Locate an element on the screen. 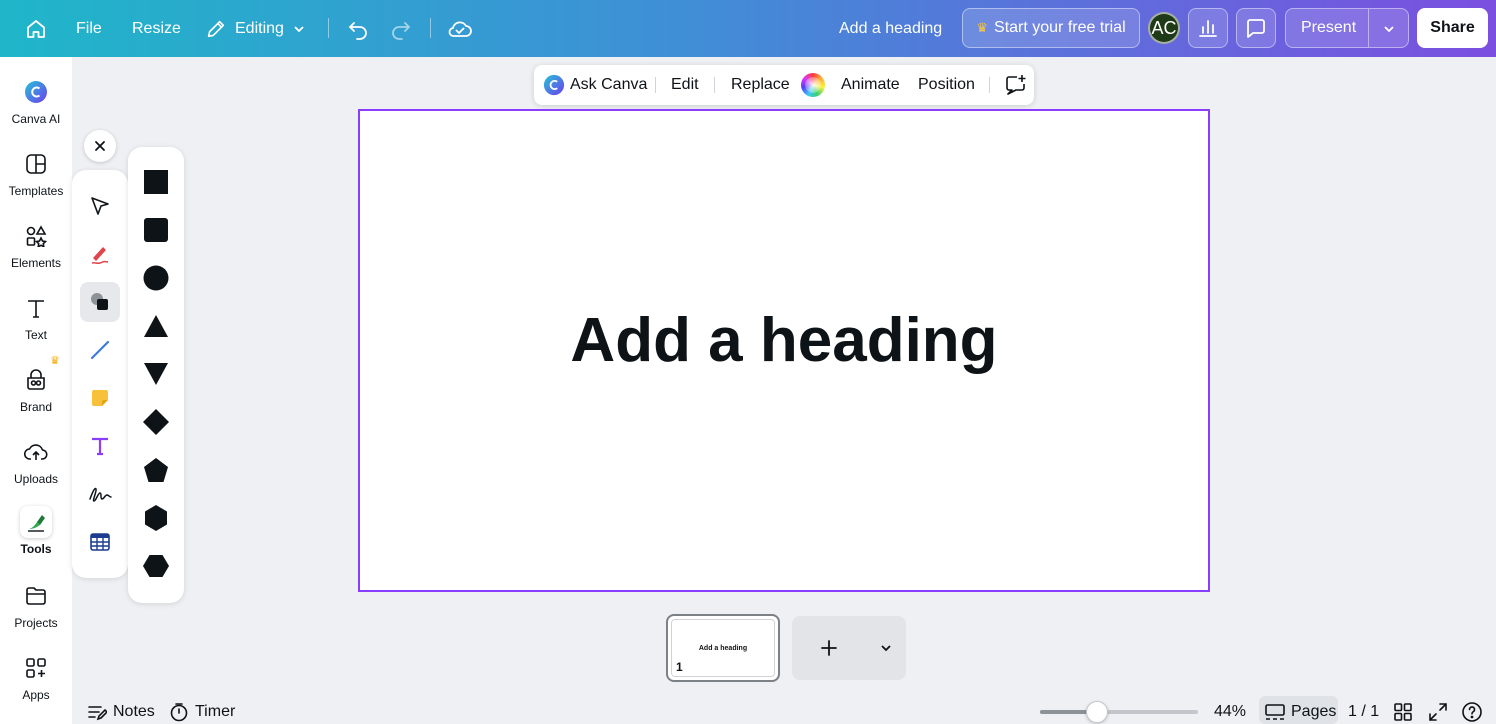  cloud-save-button is located at coordinates (460, 28).